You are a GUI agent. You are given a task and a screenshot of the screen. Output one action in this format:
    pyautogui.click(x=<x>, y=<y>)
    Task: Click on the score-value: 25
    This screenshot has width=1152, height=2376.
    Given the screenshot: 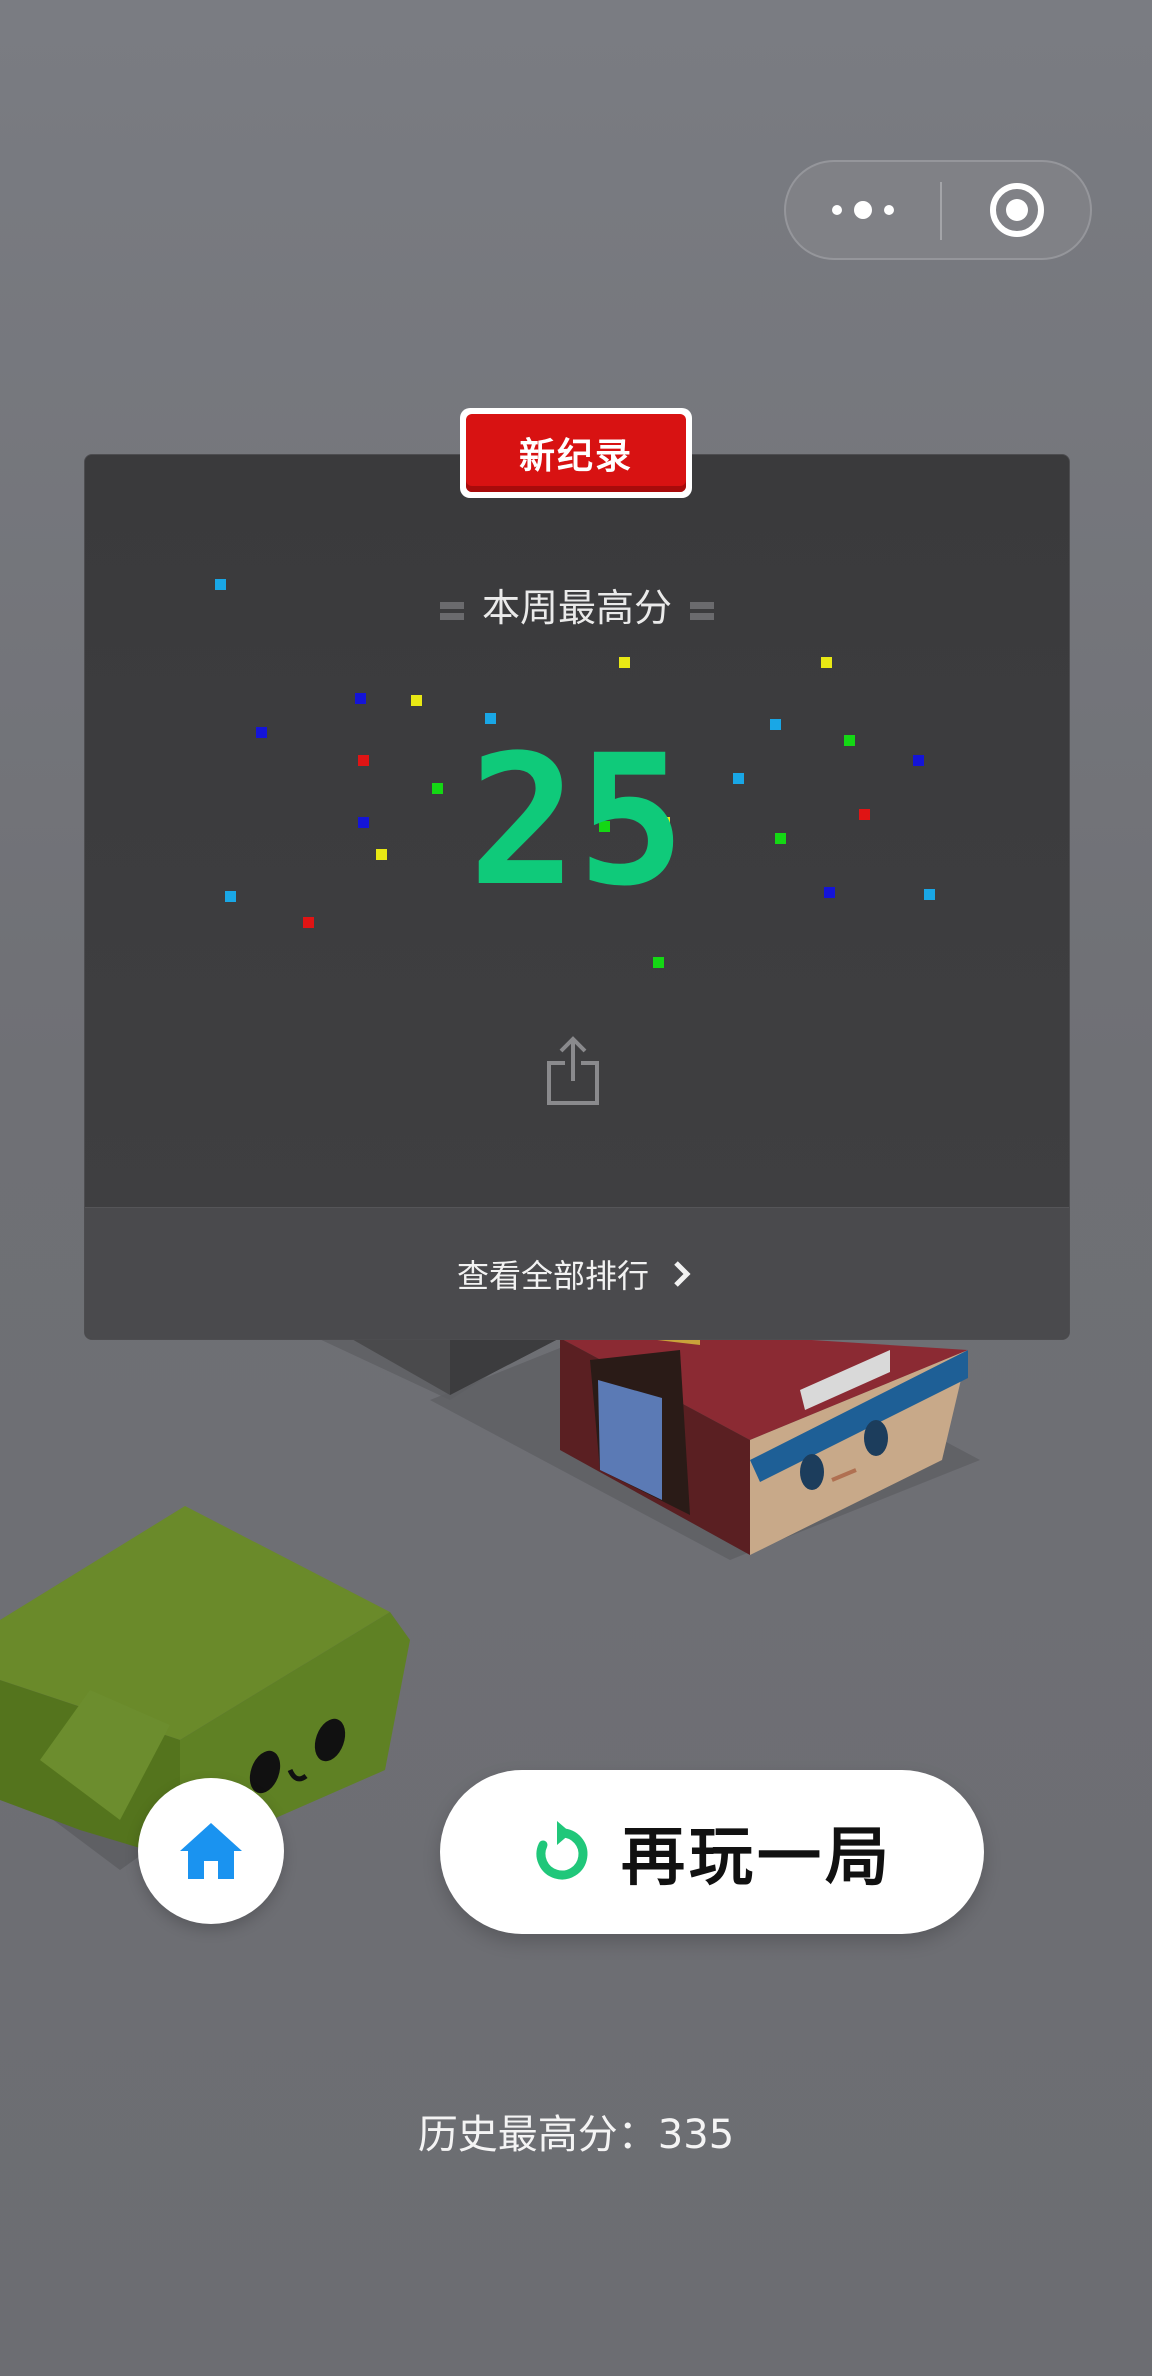 What is the action you would take?
    pyautogui.click(x=577, y=825)
    